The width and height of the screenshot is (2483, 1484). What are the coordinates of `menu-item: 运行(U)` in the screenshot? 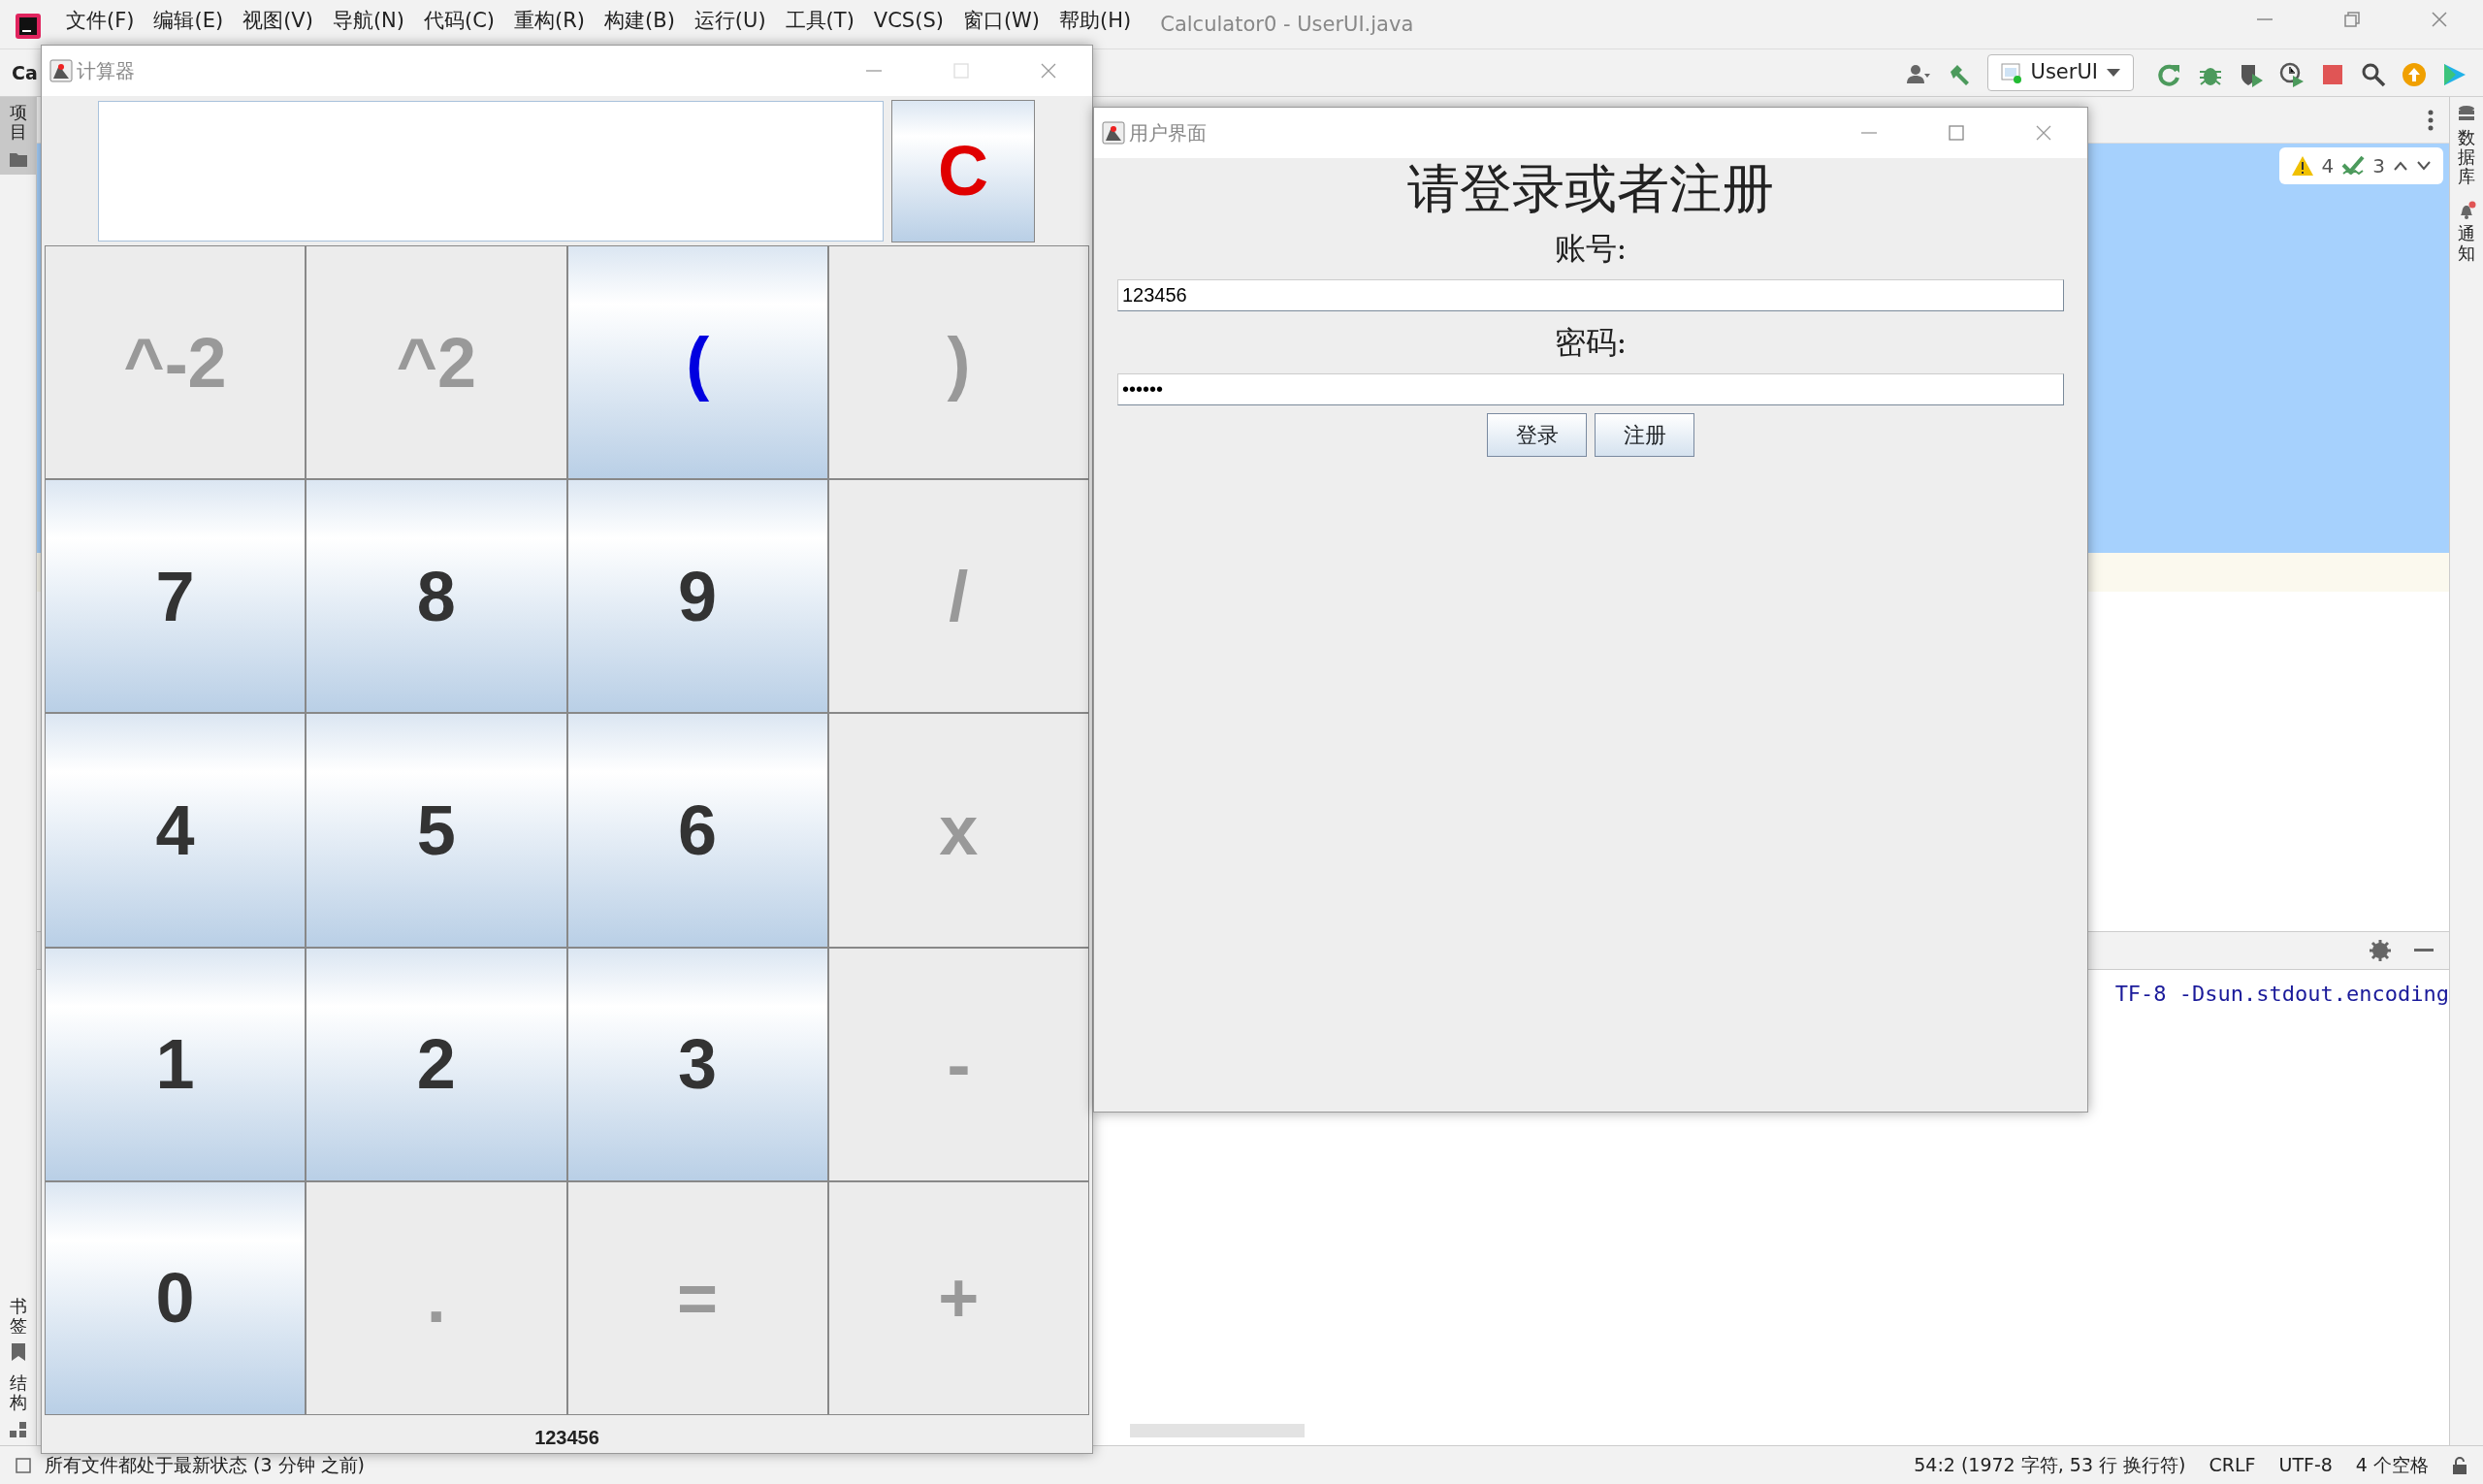 It's located at (730, 21).